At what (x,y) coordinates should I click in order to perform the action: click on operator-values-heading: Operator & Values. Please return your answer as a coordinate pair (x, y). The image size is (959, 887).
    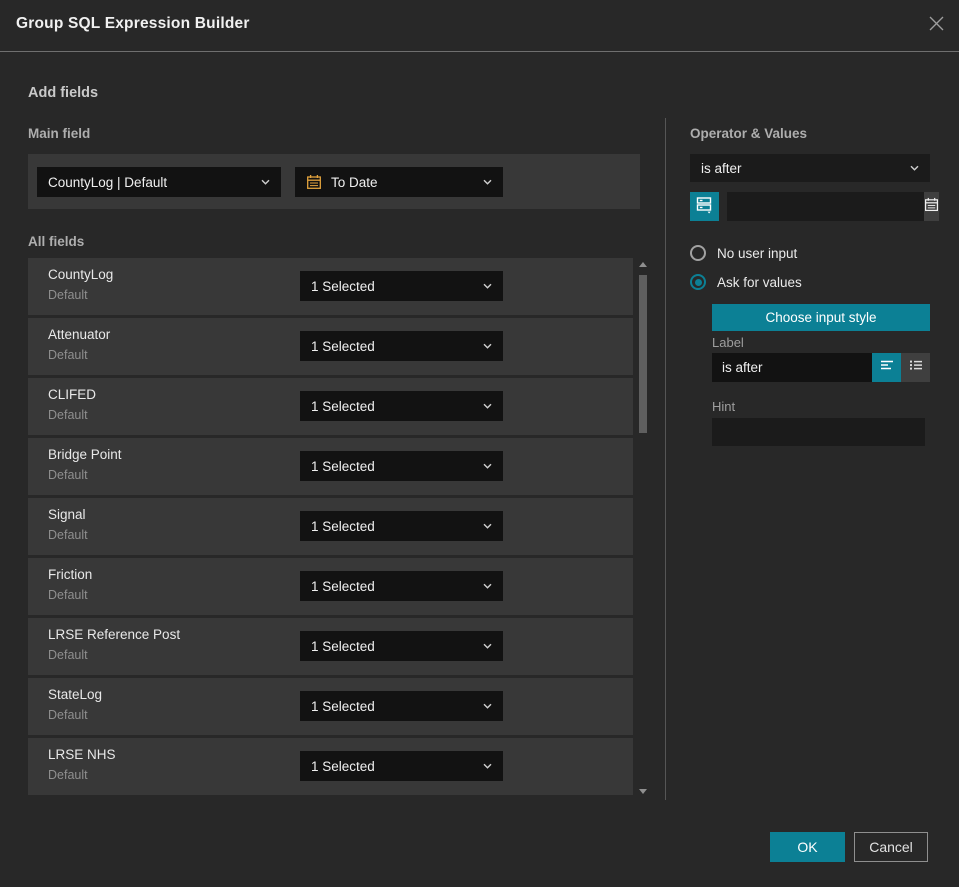
    Looking at the image, I should click on (749, 133).